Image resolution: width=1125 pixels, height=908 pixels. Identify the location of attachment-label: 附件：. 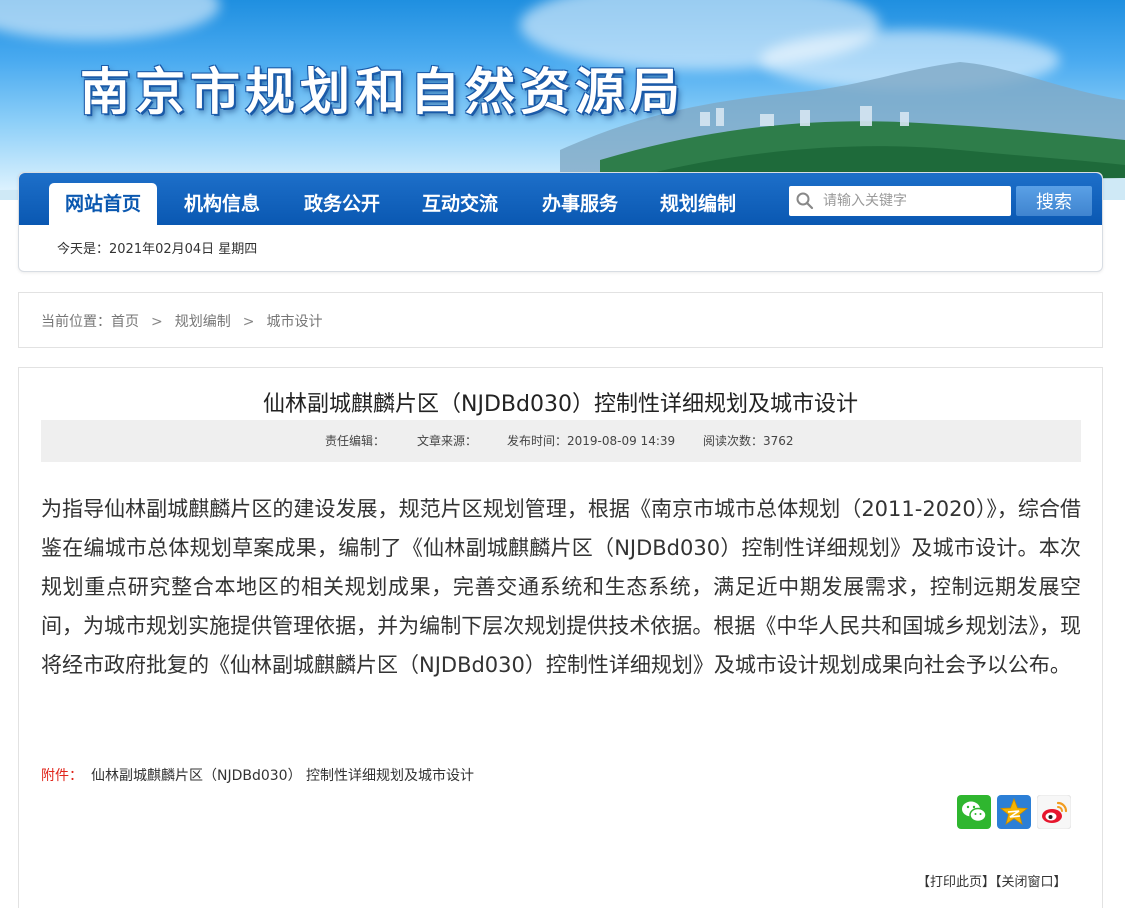
(62, 776).